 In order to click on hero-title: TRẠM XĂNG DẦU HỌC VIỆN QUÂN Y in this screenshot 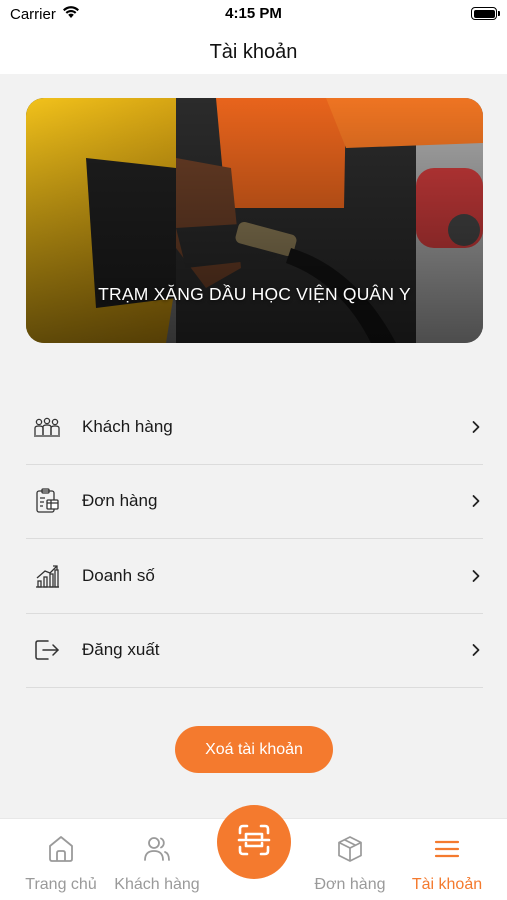, I will do `click(254, 294)`.